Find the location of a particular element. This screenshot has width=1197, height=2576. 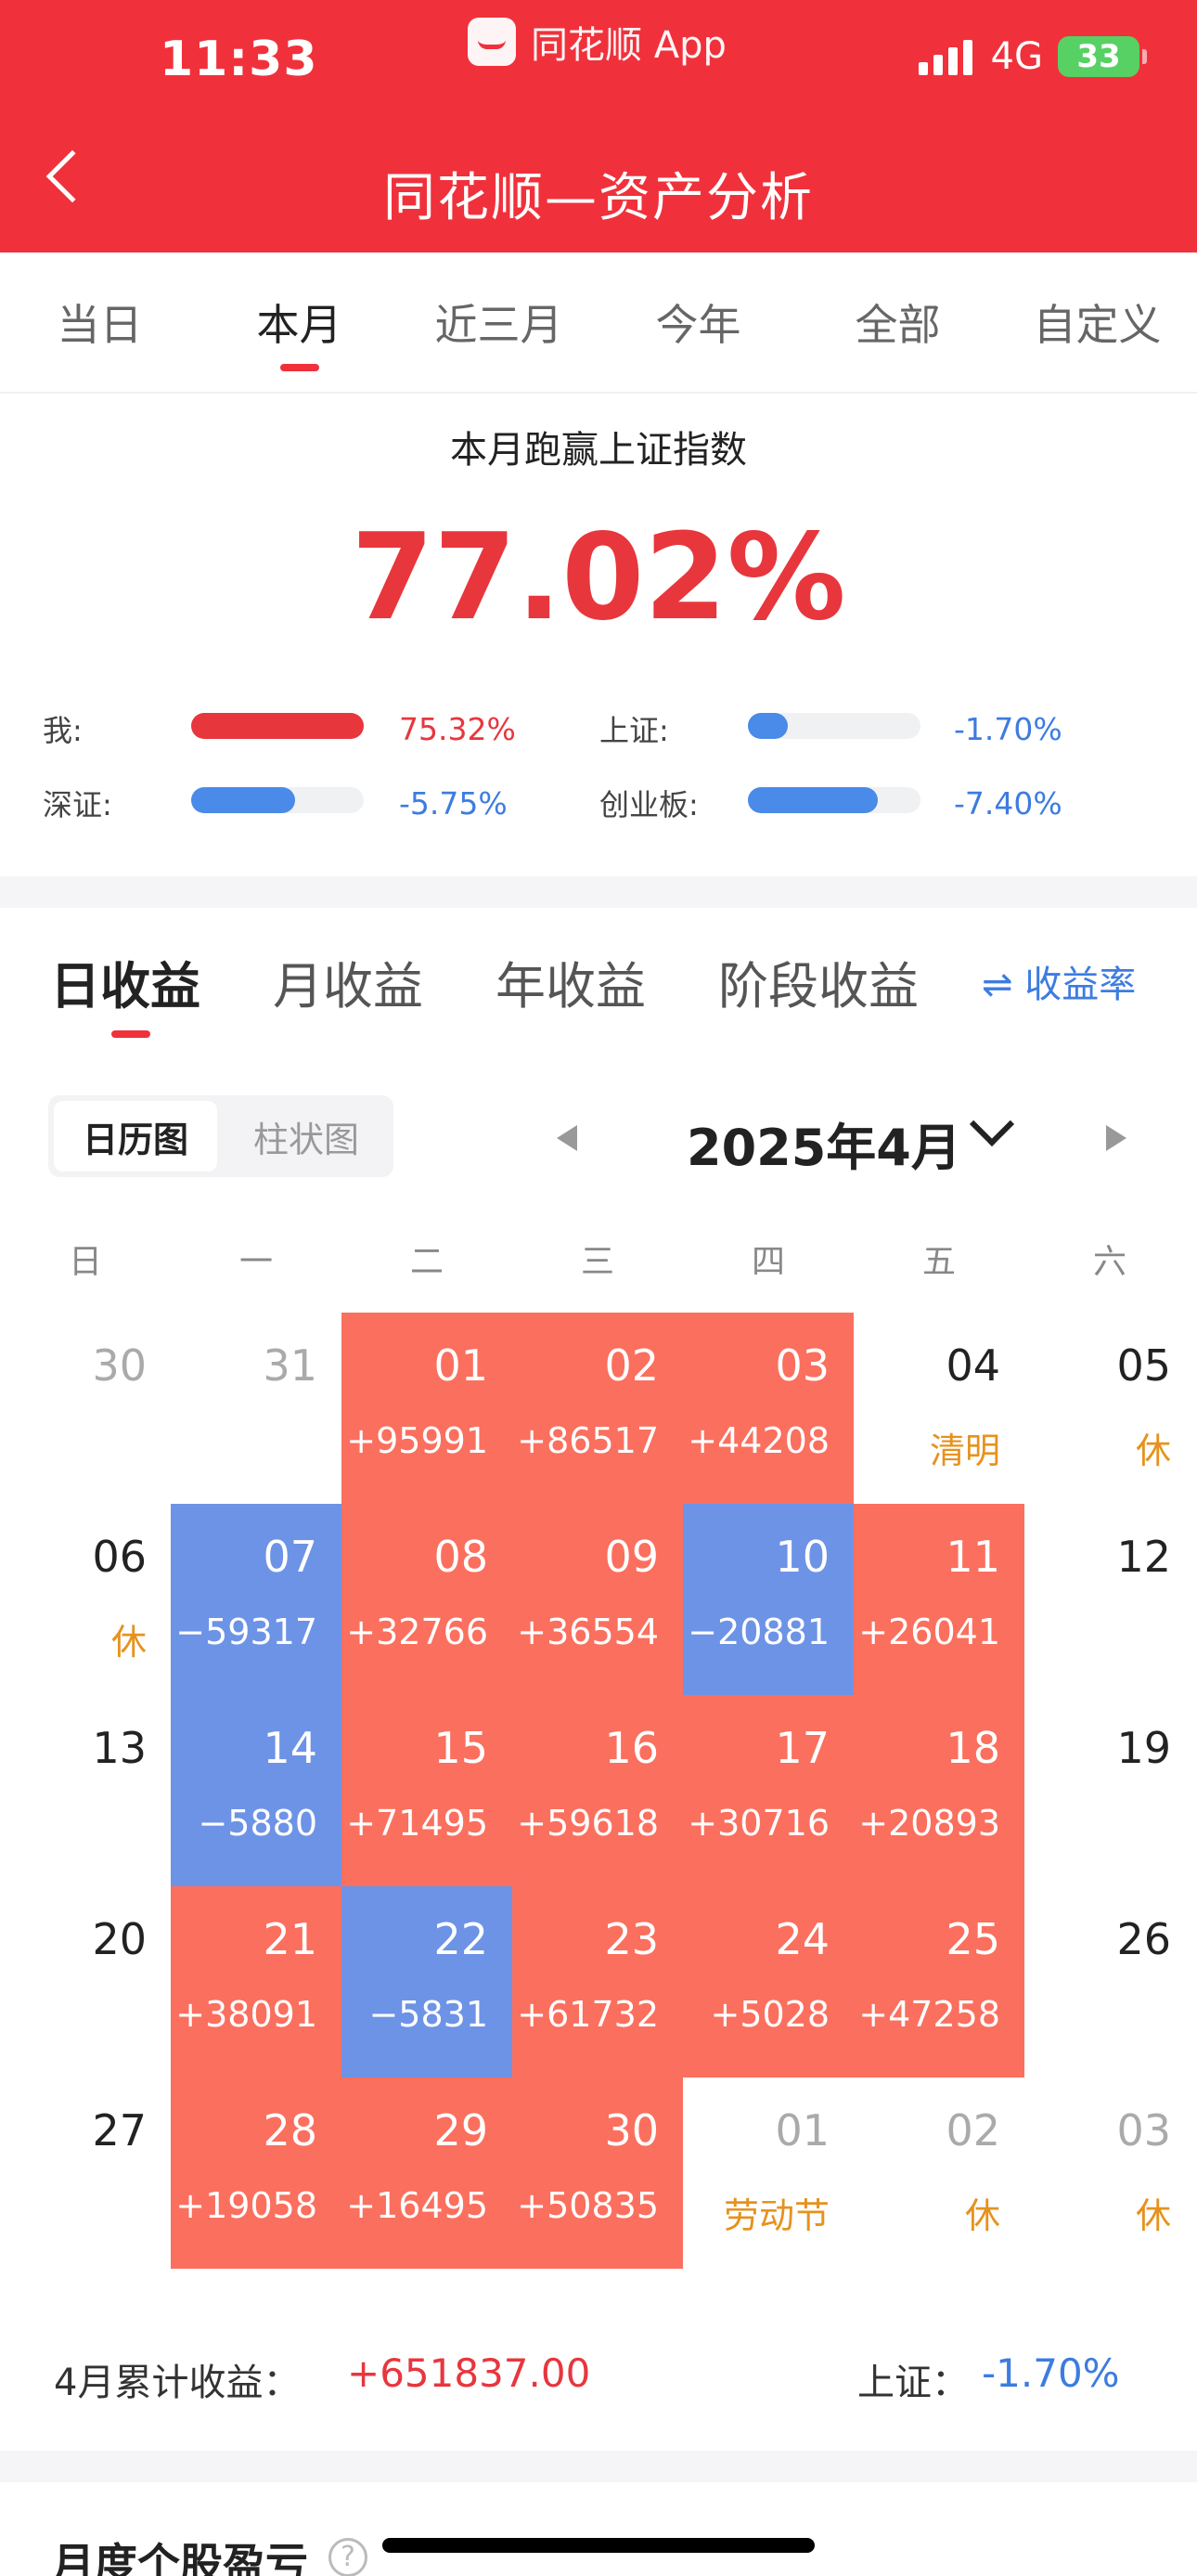

tab-custom: 自定义 is located at coordinates (1097, 322).